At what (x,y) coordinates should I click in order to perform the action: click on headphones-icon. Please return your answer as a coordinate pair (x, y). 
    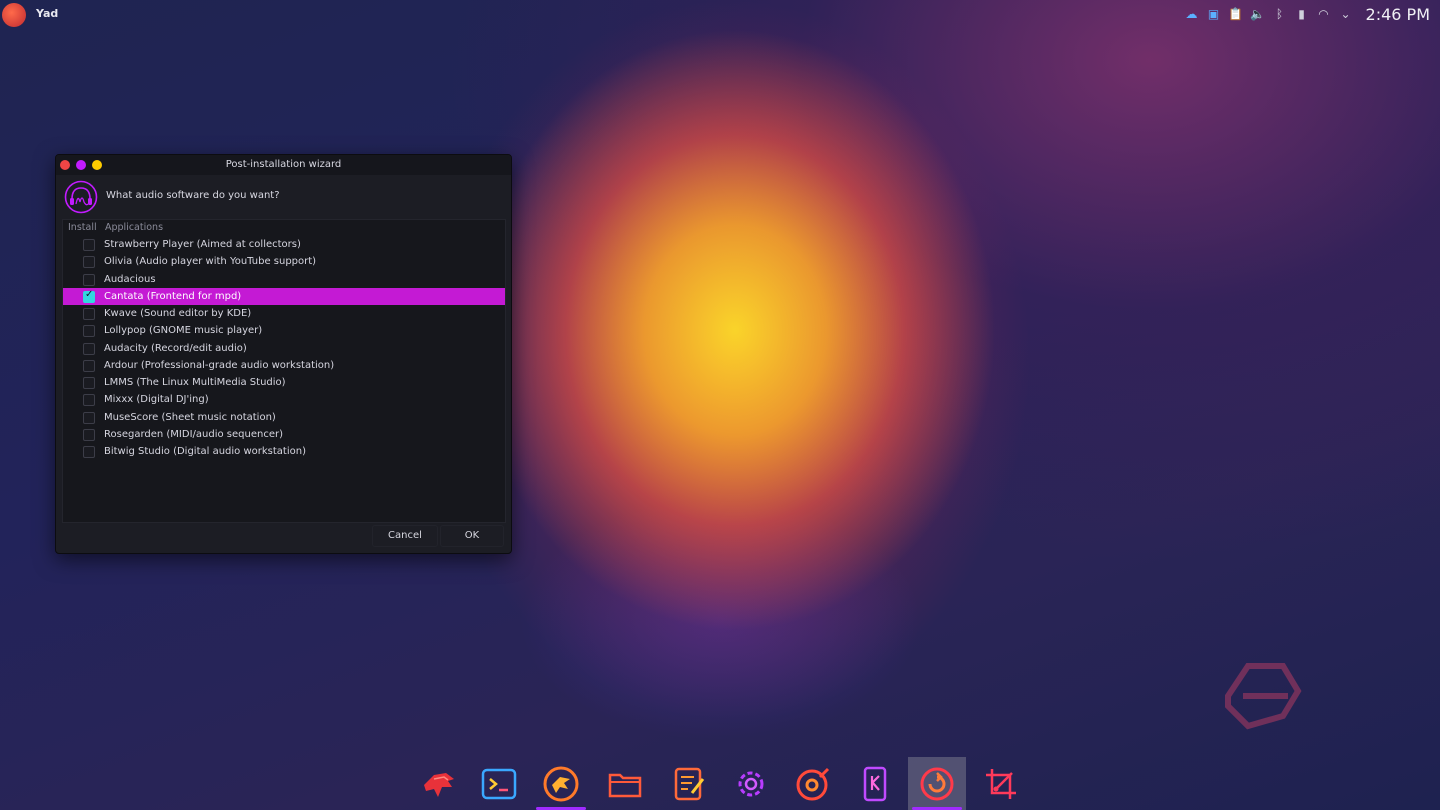
    Looking at the image, I should click on (81, 197).